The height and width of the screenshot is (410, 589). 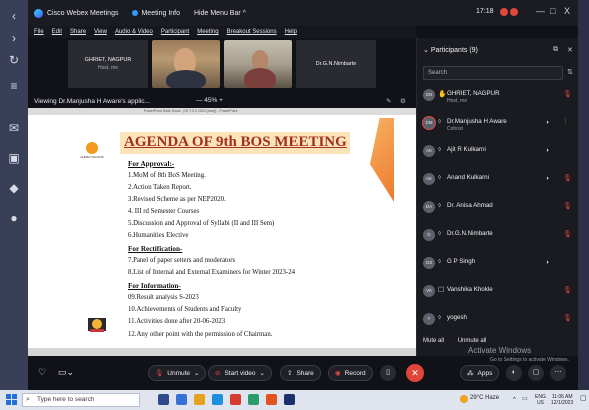 I want to click on search-input: Search, so click(x=493, y=73).